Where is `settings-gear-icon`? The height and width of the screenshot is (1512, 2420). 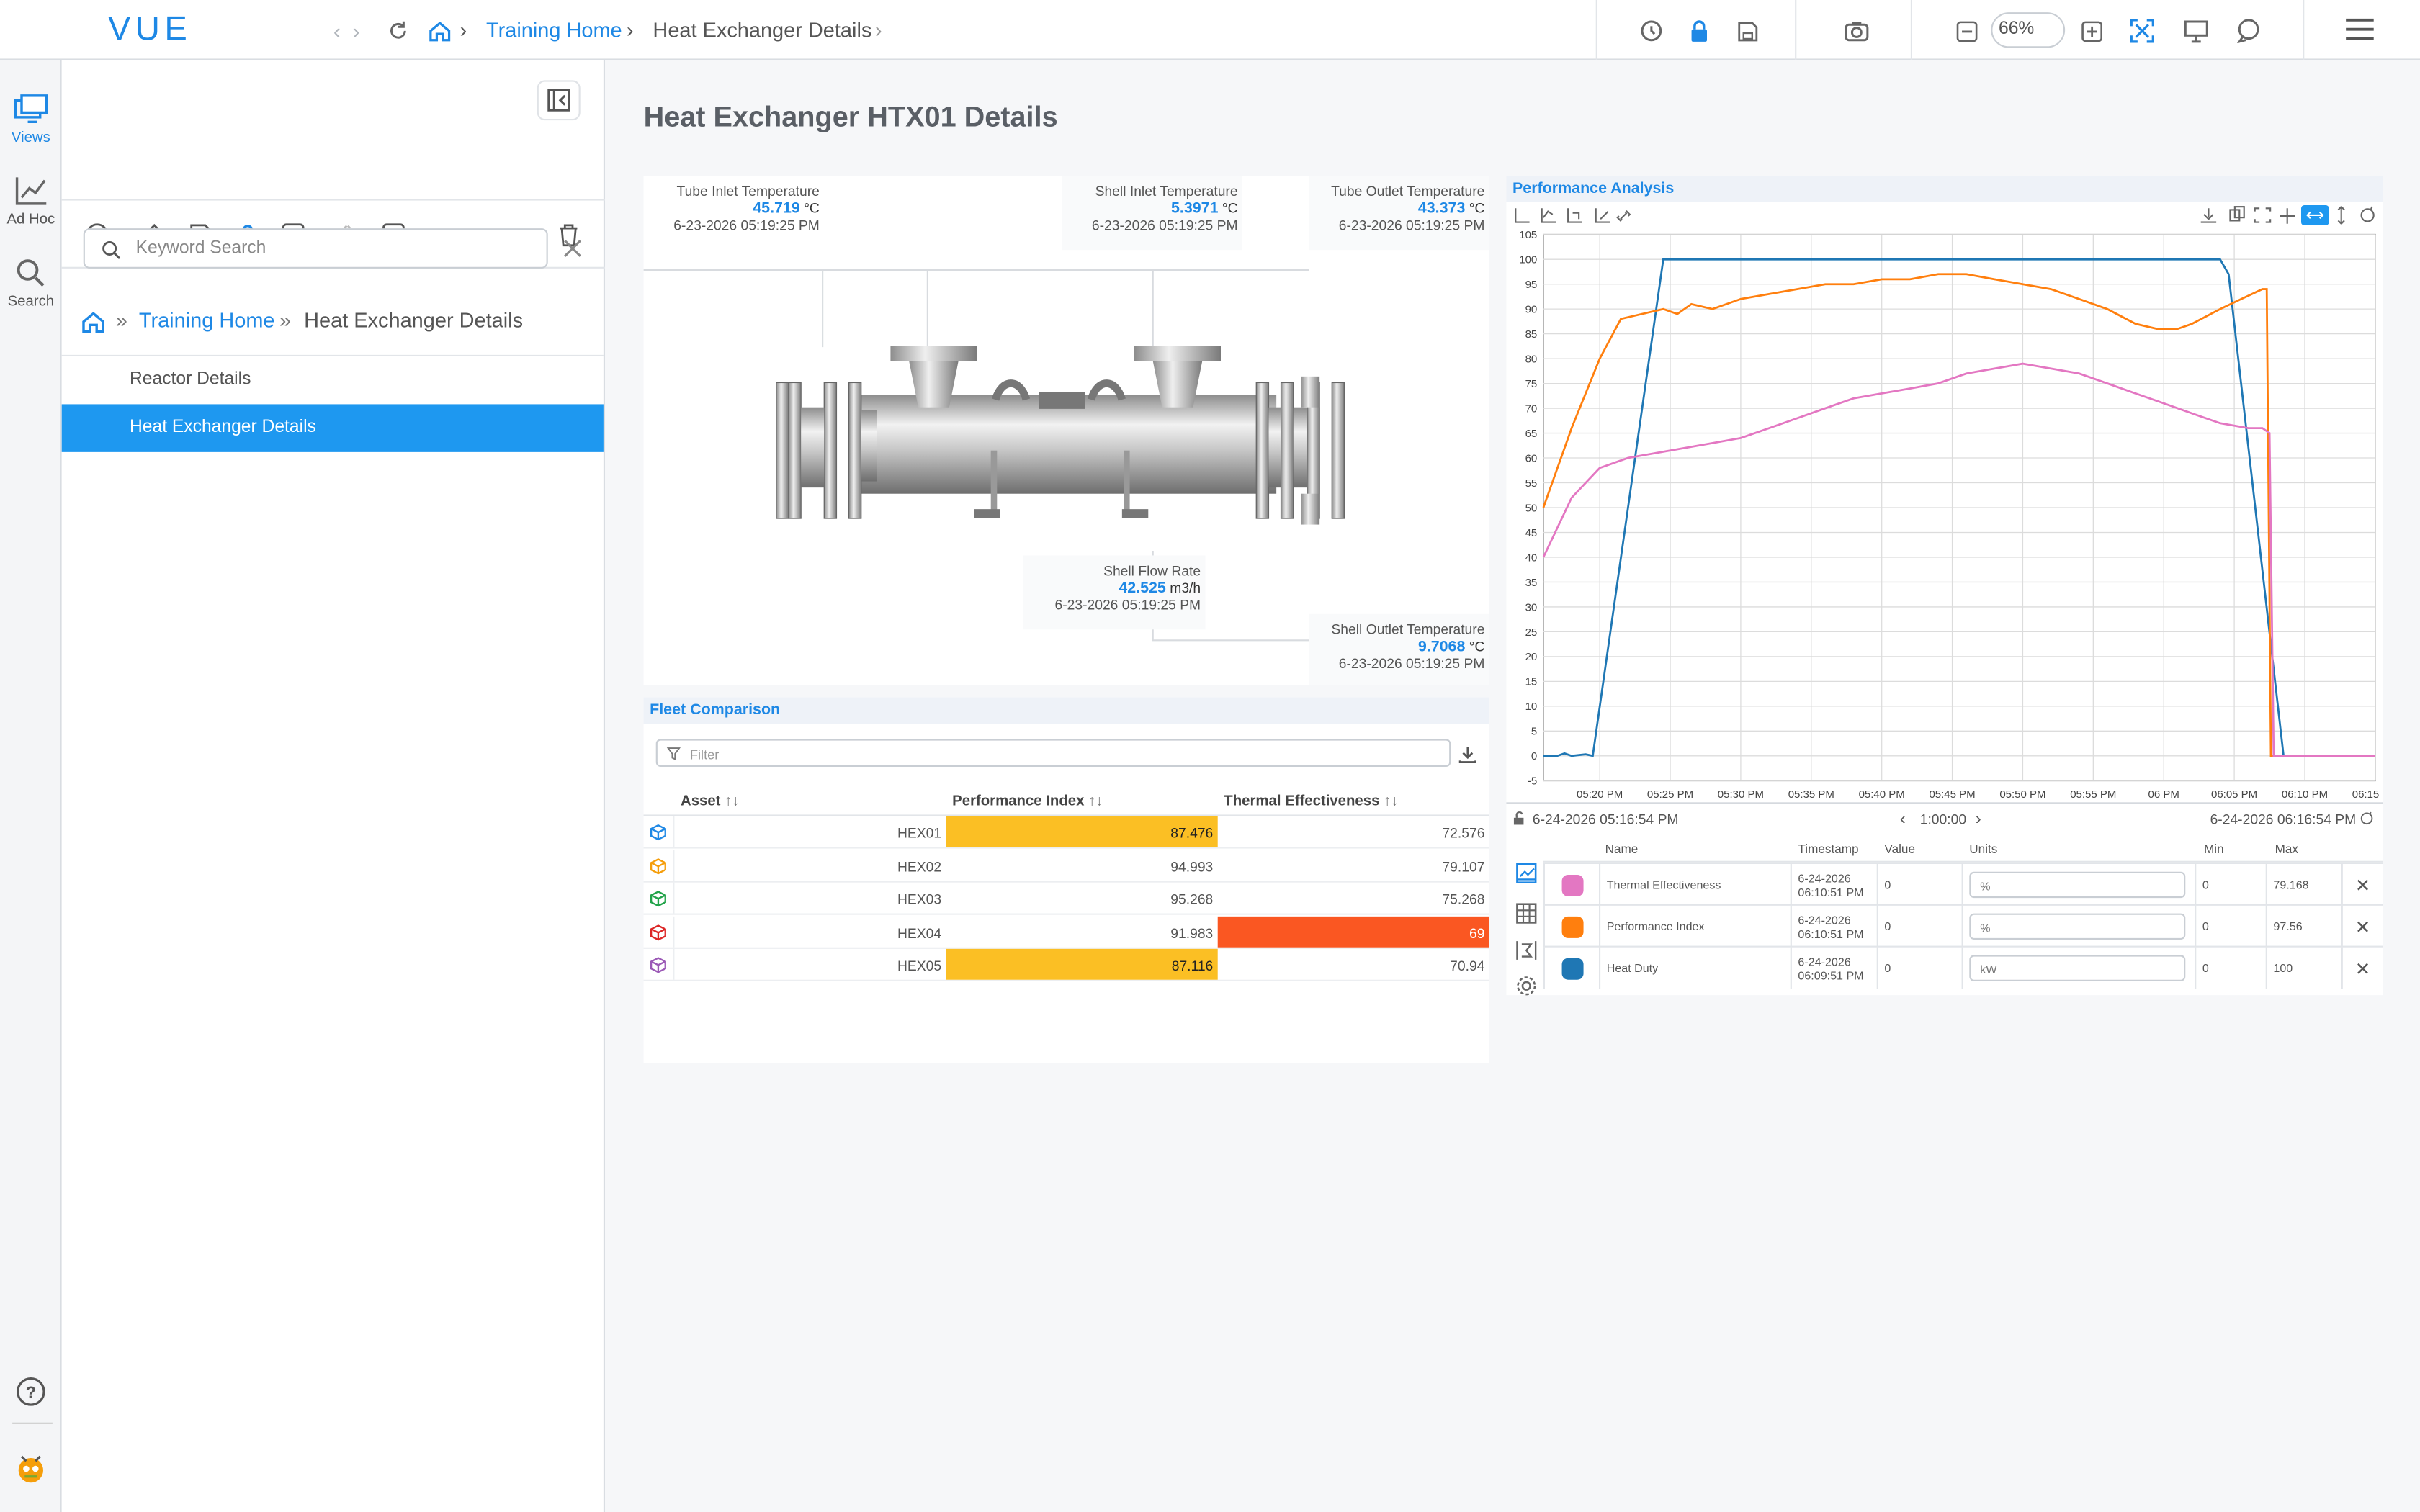
settings-gear-icon is located at coordinates (1527, 986).